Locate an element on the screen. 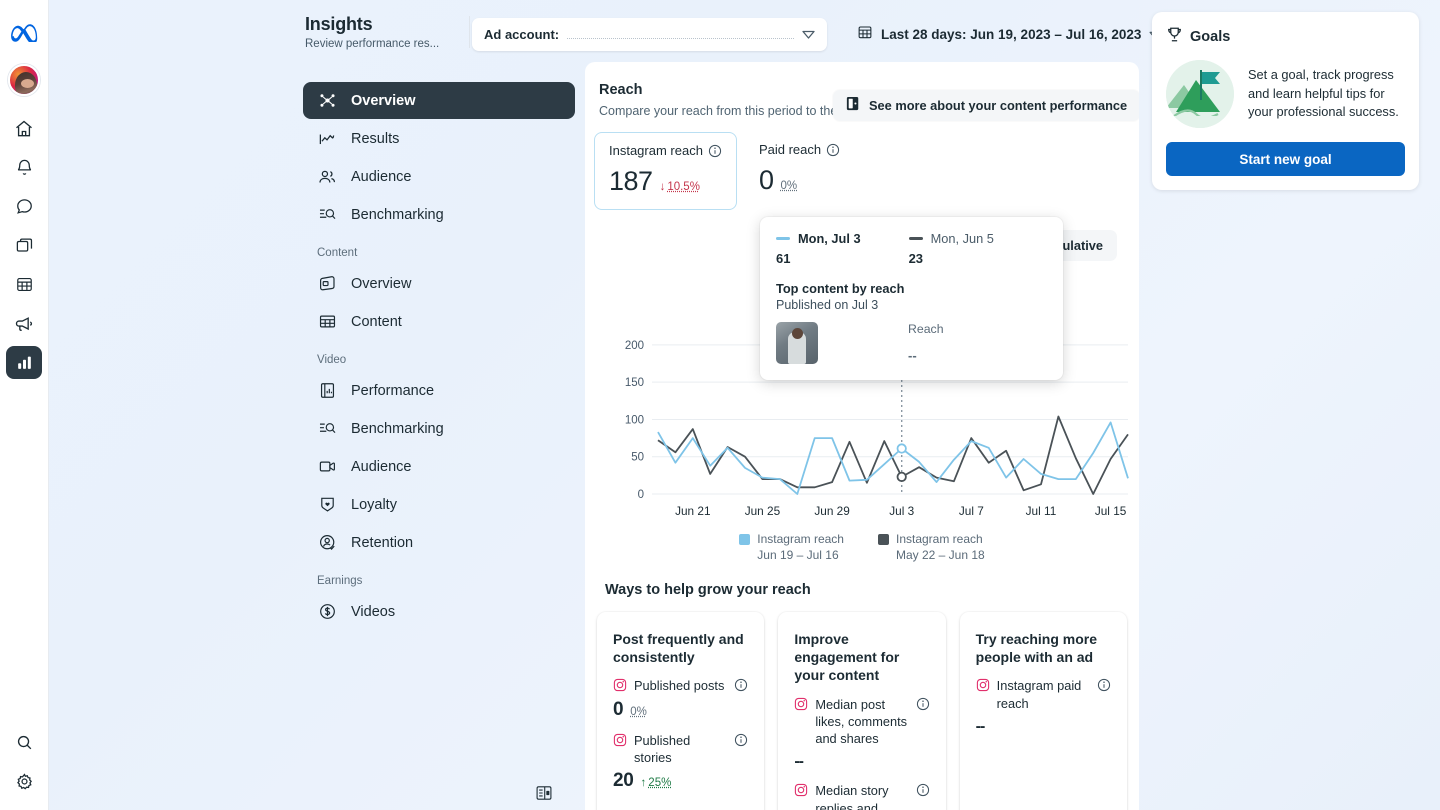 This screenshot has height=810, width=1440. tooltip-previous-date: Mon, Jun 5 is located at coordinates (962, 238).